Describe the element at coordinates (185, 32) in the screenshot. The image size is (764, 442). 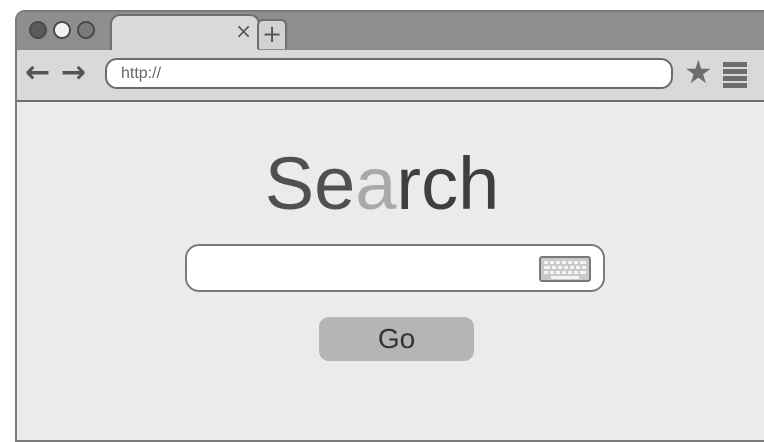
I see `browser-tab: ×` at that location.